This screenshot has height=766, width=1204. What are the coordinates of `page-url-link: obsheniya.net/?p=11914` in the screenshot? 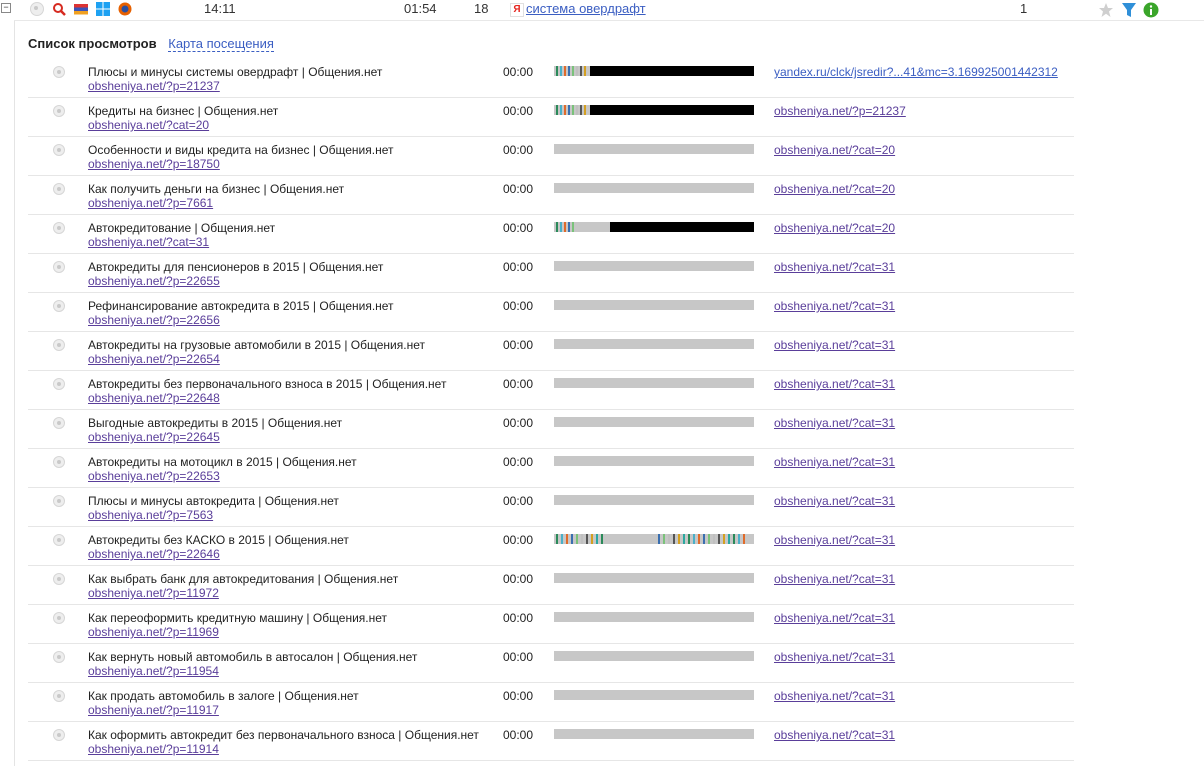 It's located at (153, 749).